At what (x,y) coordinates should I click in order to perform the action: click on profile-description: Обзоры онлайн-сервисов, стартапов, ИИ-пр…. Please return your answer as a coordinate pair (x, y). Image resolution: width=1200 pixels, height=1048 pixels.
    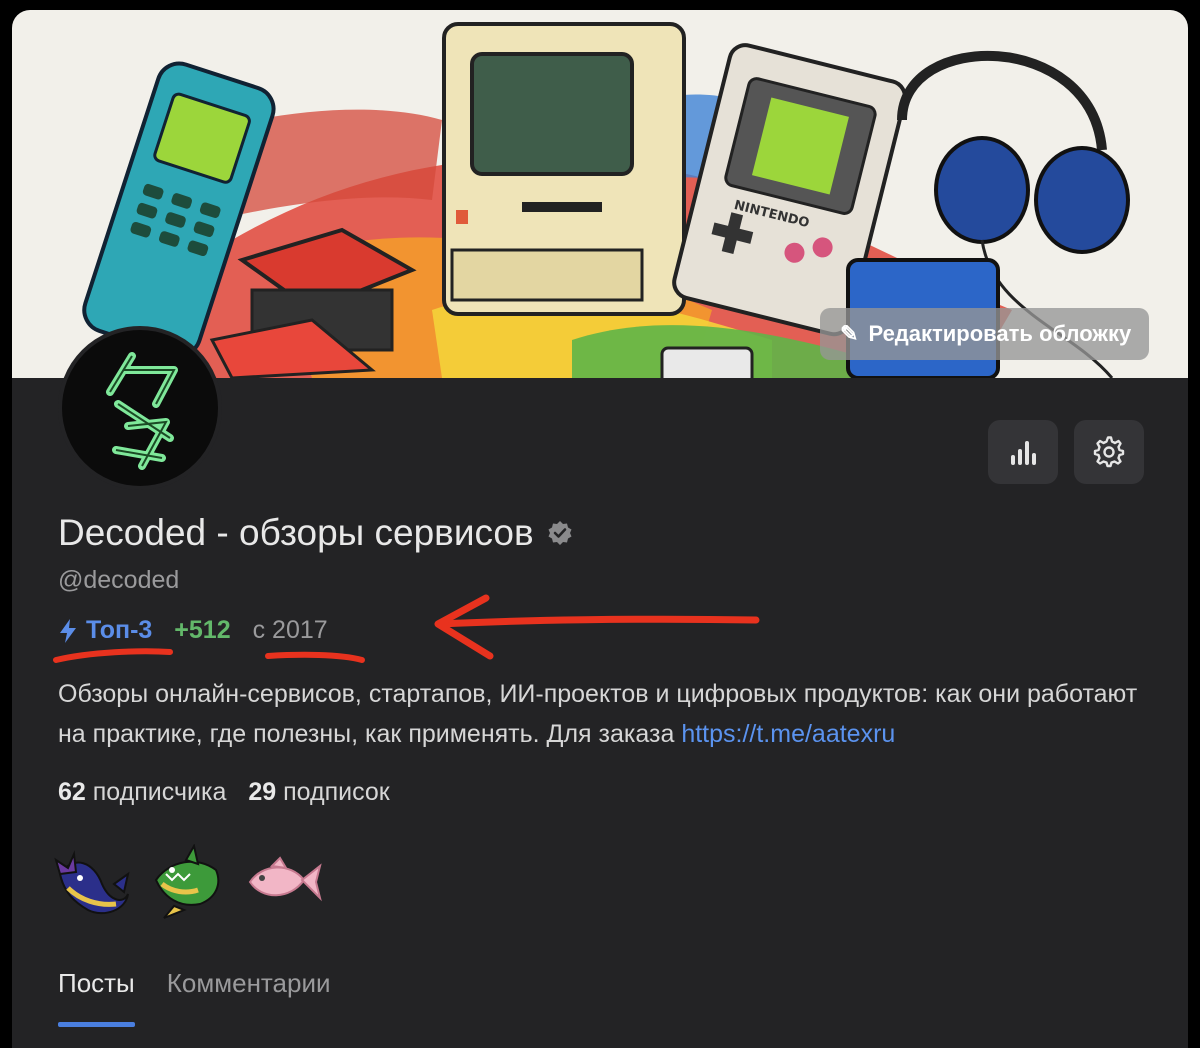
    Looking at the image, I should click on (613, 714).